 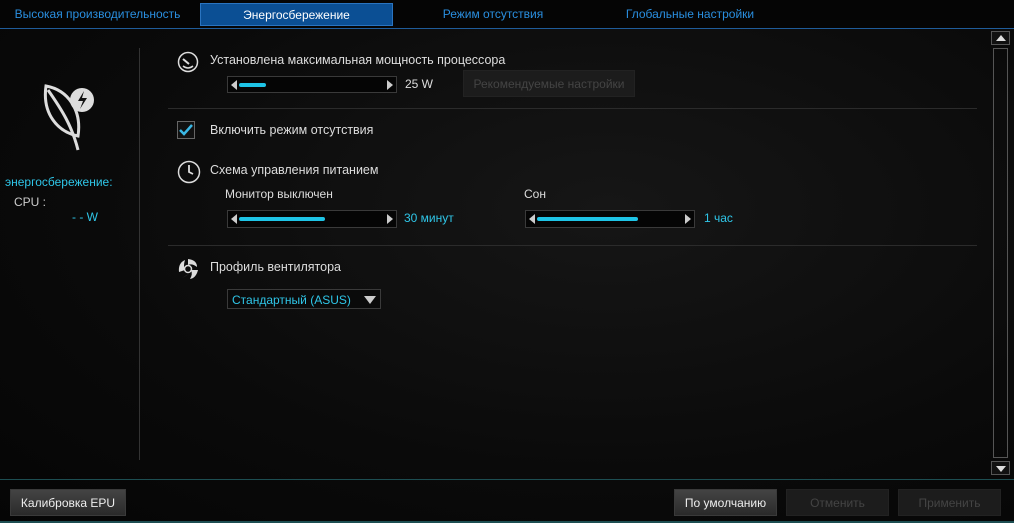 I want to click on cpu-label: CPU :, so click(x=30, y=202).